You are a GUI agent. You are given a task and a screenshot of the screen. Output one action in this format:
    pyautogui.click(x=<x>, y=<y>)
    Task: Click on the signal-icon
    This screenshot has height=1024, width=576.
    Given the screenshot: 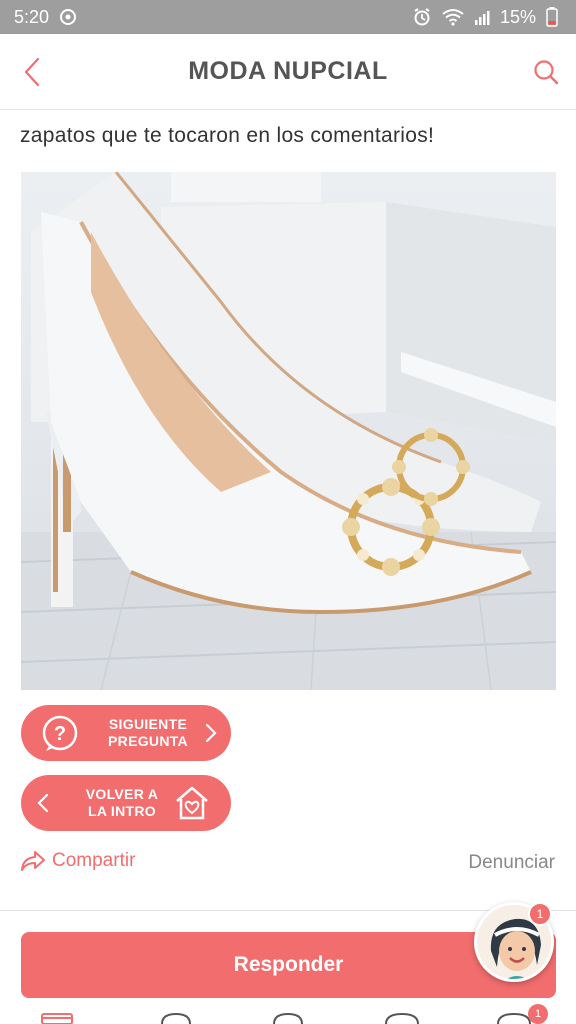 What is the action you would take?
    pyautogui.click(x=482, y=17)
    